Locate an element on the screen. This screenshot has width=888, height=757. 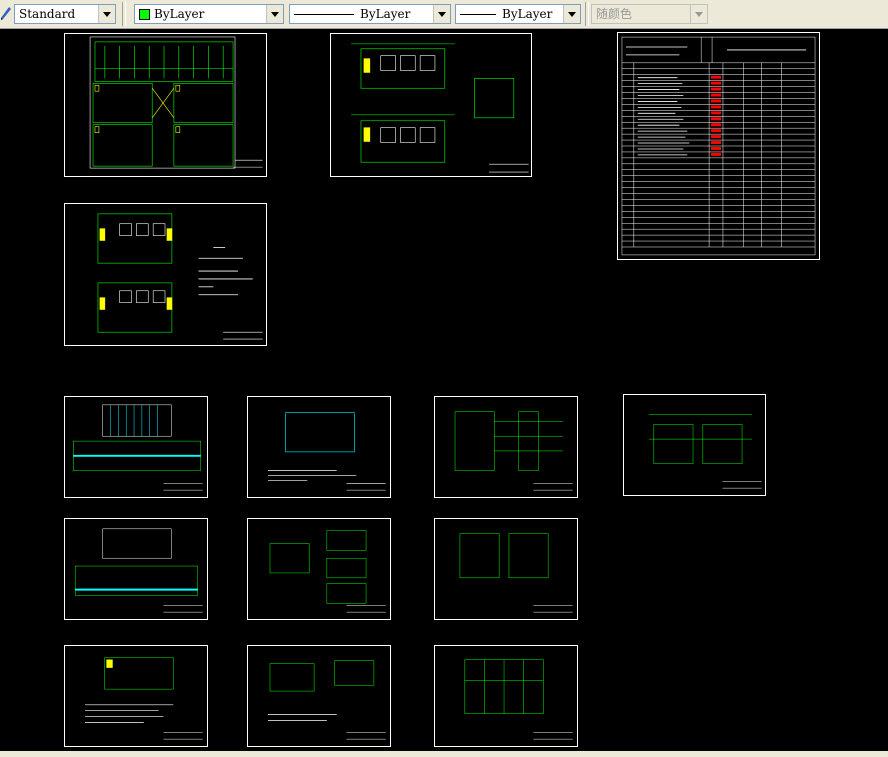
color-value: ByLayer is located at coordinates (179, 14).